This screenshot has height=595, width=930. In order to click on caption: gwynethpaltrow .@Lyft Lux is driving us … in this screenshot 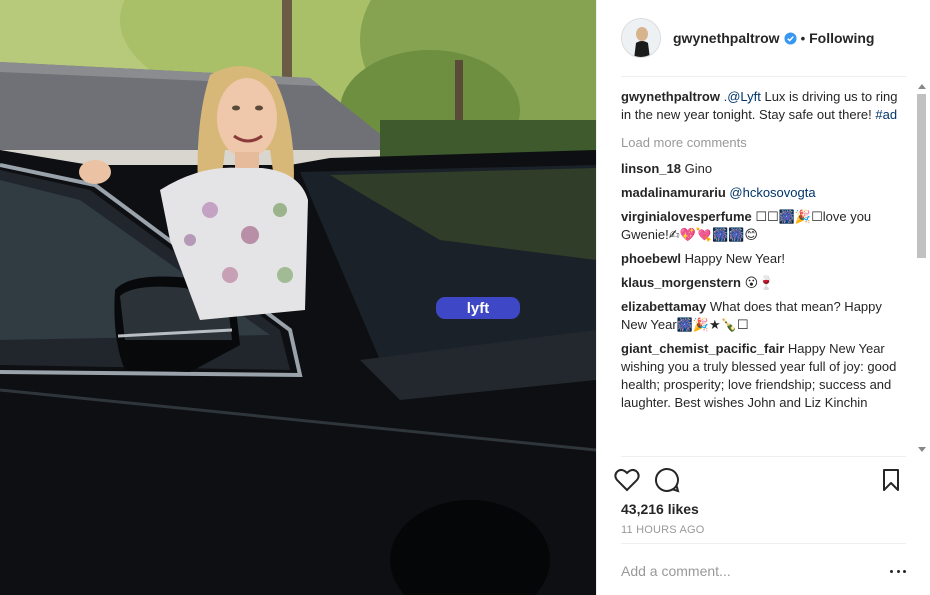, I will do `click(762, 106)`.